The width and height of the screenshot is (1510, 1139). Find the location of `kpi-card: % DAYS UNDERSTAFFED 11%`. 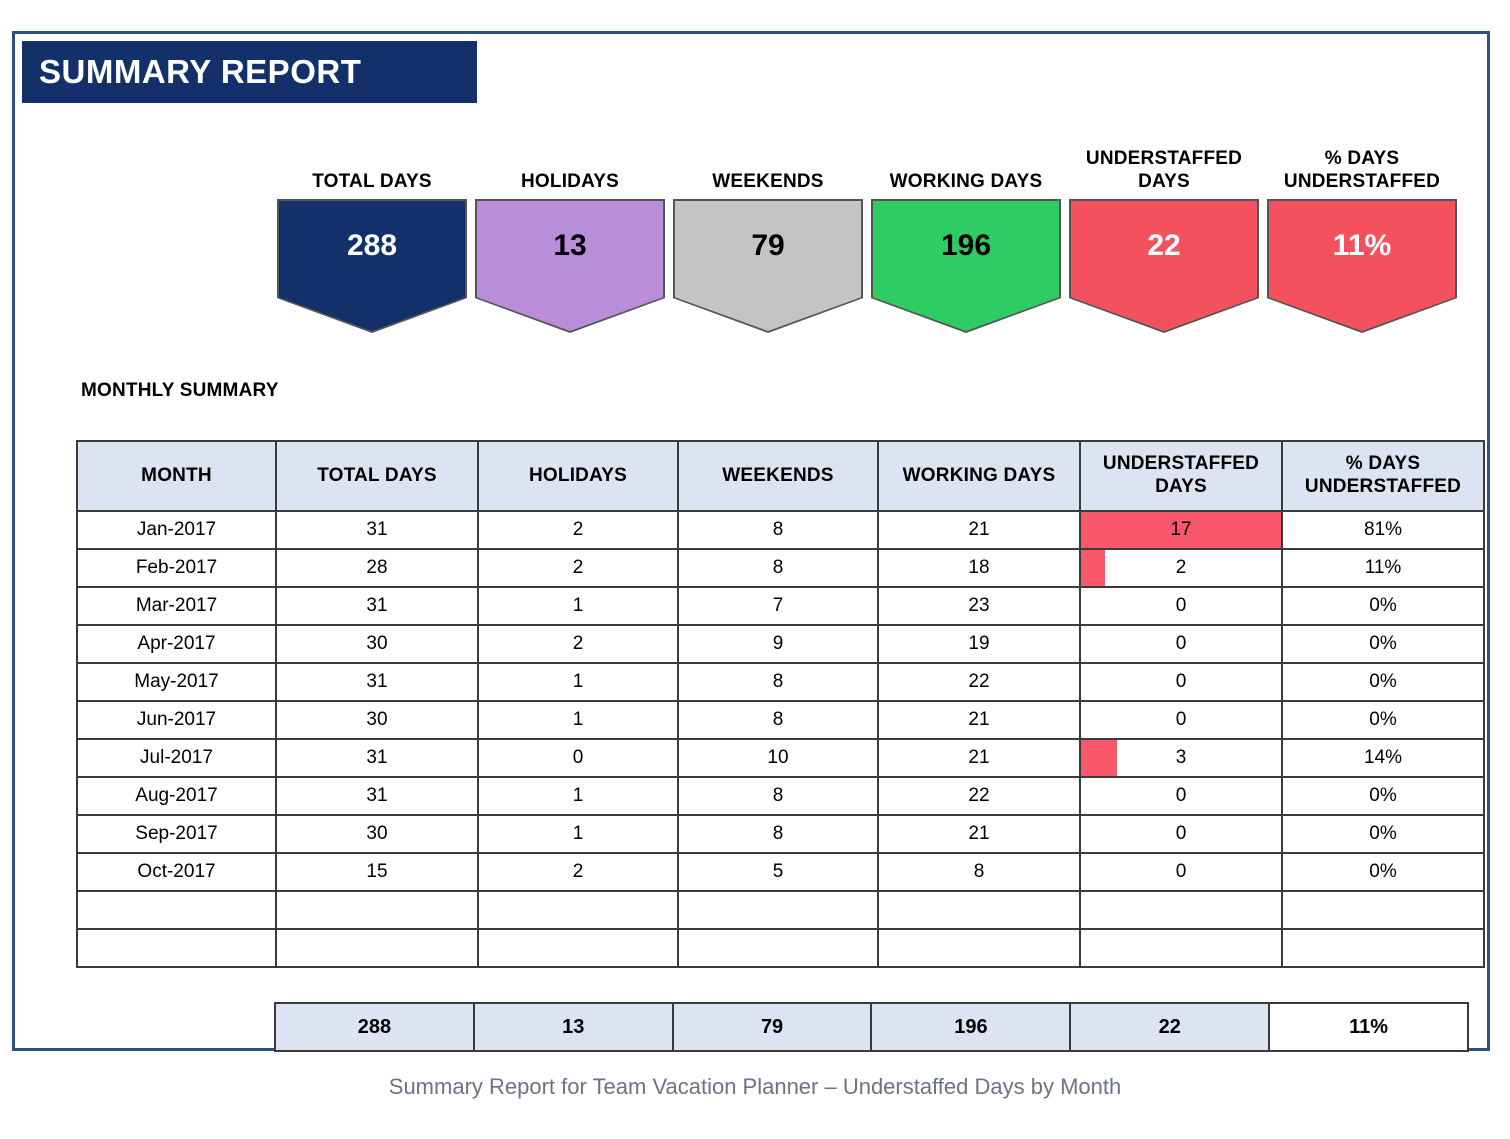

kpi-card: % DAYS UNDERSTAFFED 11% is located at coordinates (1362, 219).